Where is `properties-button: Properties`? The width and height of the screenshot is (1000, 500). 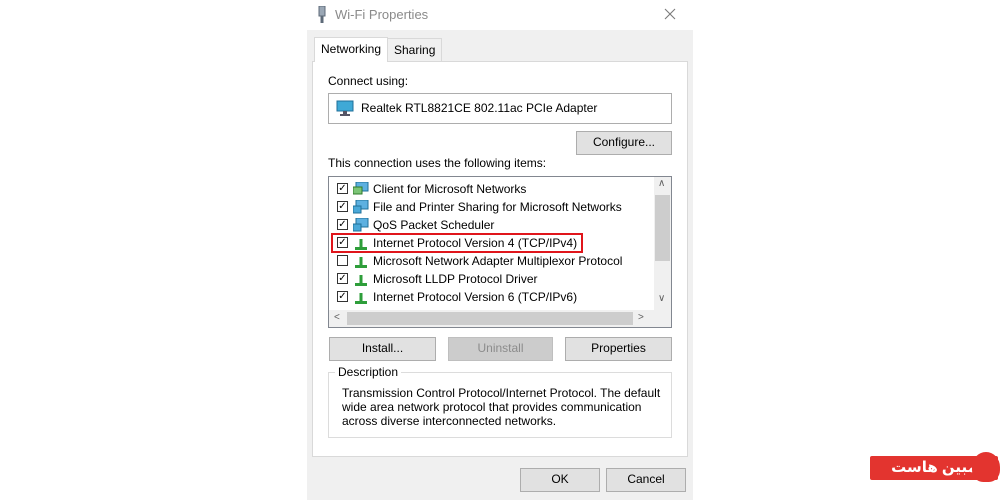
properties-button: Properties is located at coordinates (618, 349).